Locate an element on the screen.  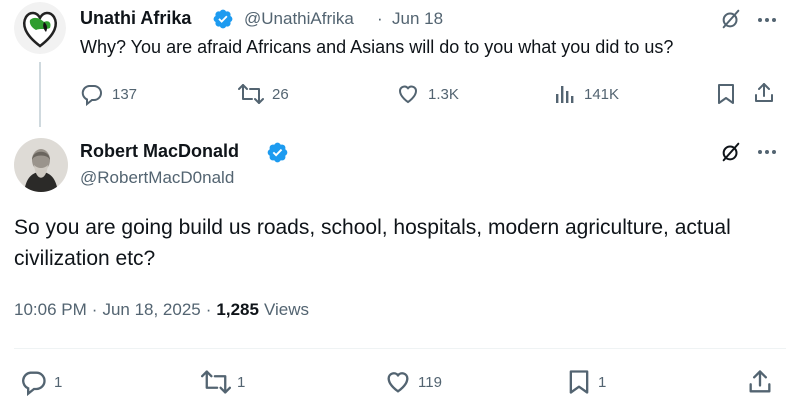
repost-count: 26 is located at coordinates (280, 94).